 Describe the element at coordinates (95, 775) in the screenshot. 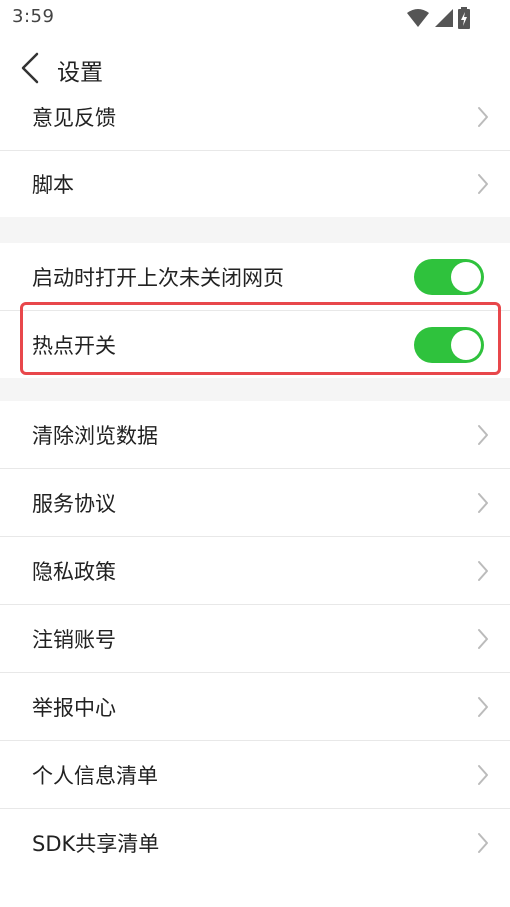

I see `settings-item-label: 个人信息清单` at that location.